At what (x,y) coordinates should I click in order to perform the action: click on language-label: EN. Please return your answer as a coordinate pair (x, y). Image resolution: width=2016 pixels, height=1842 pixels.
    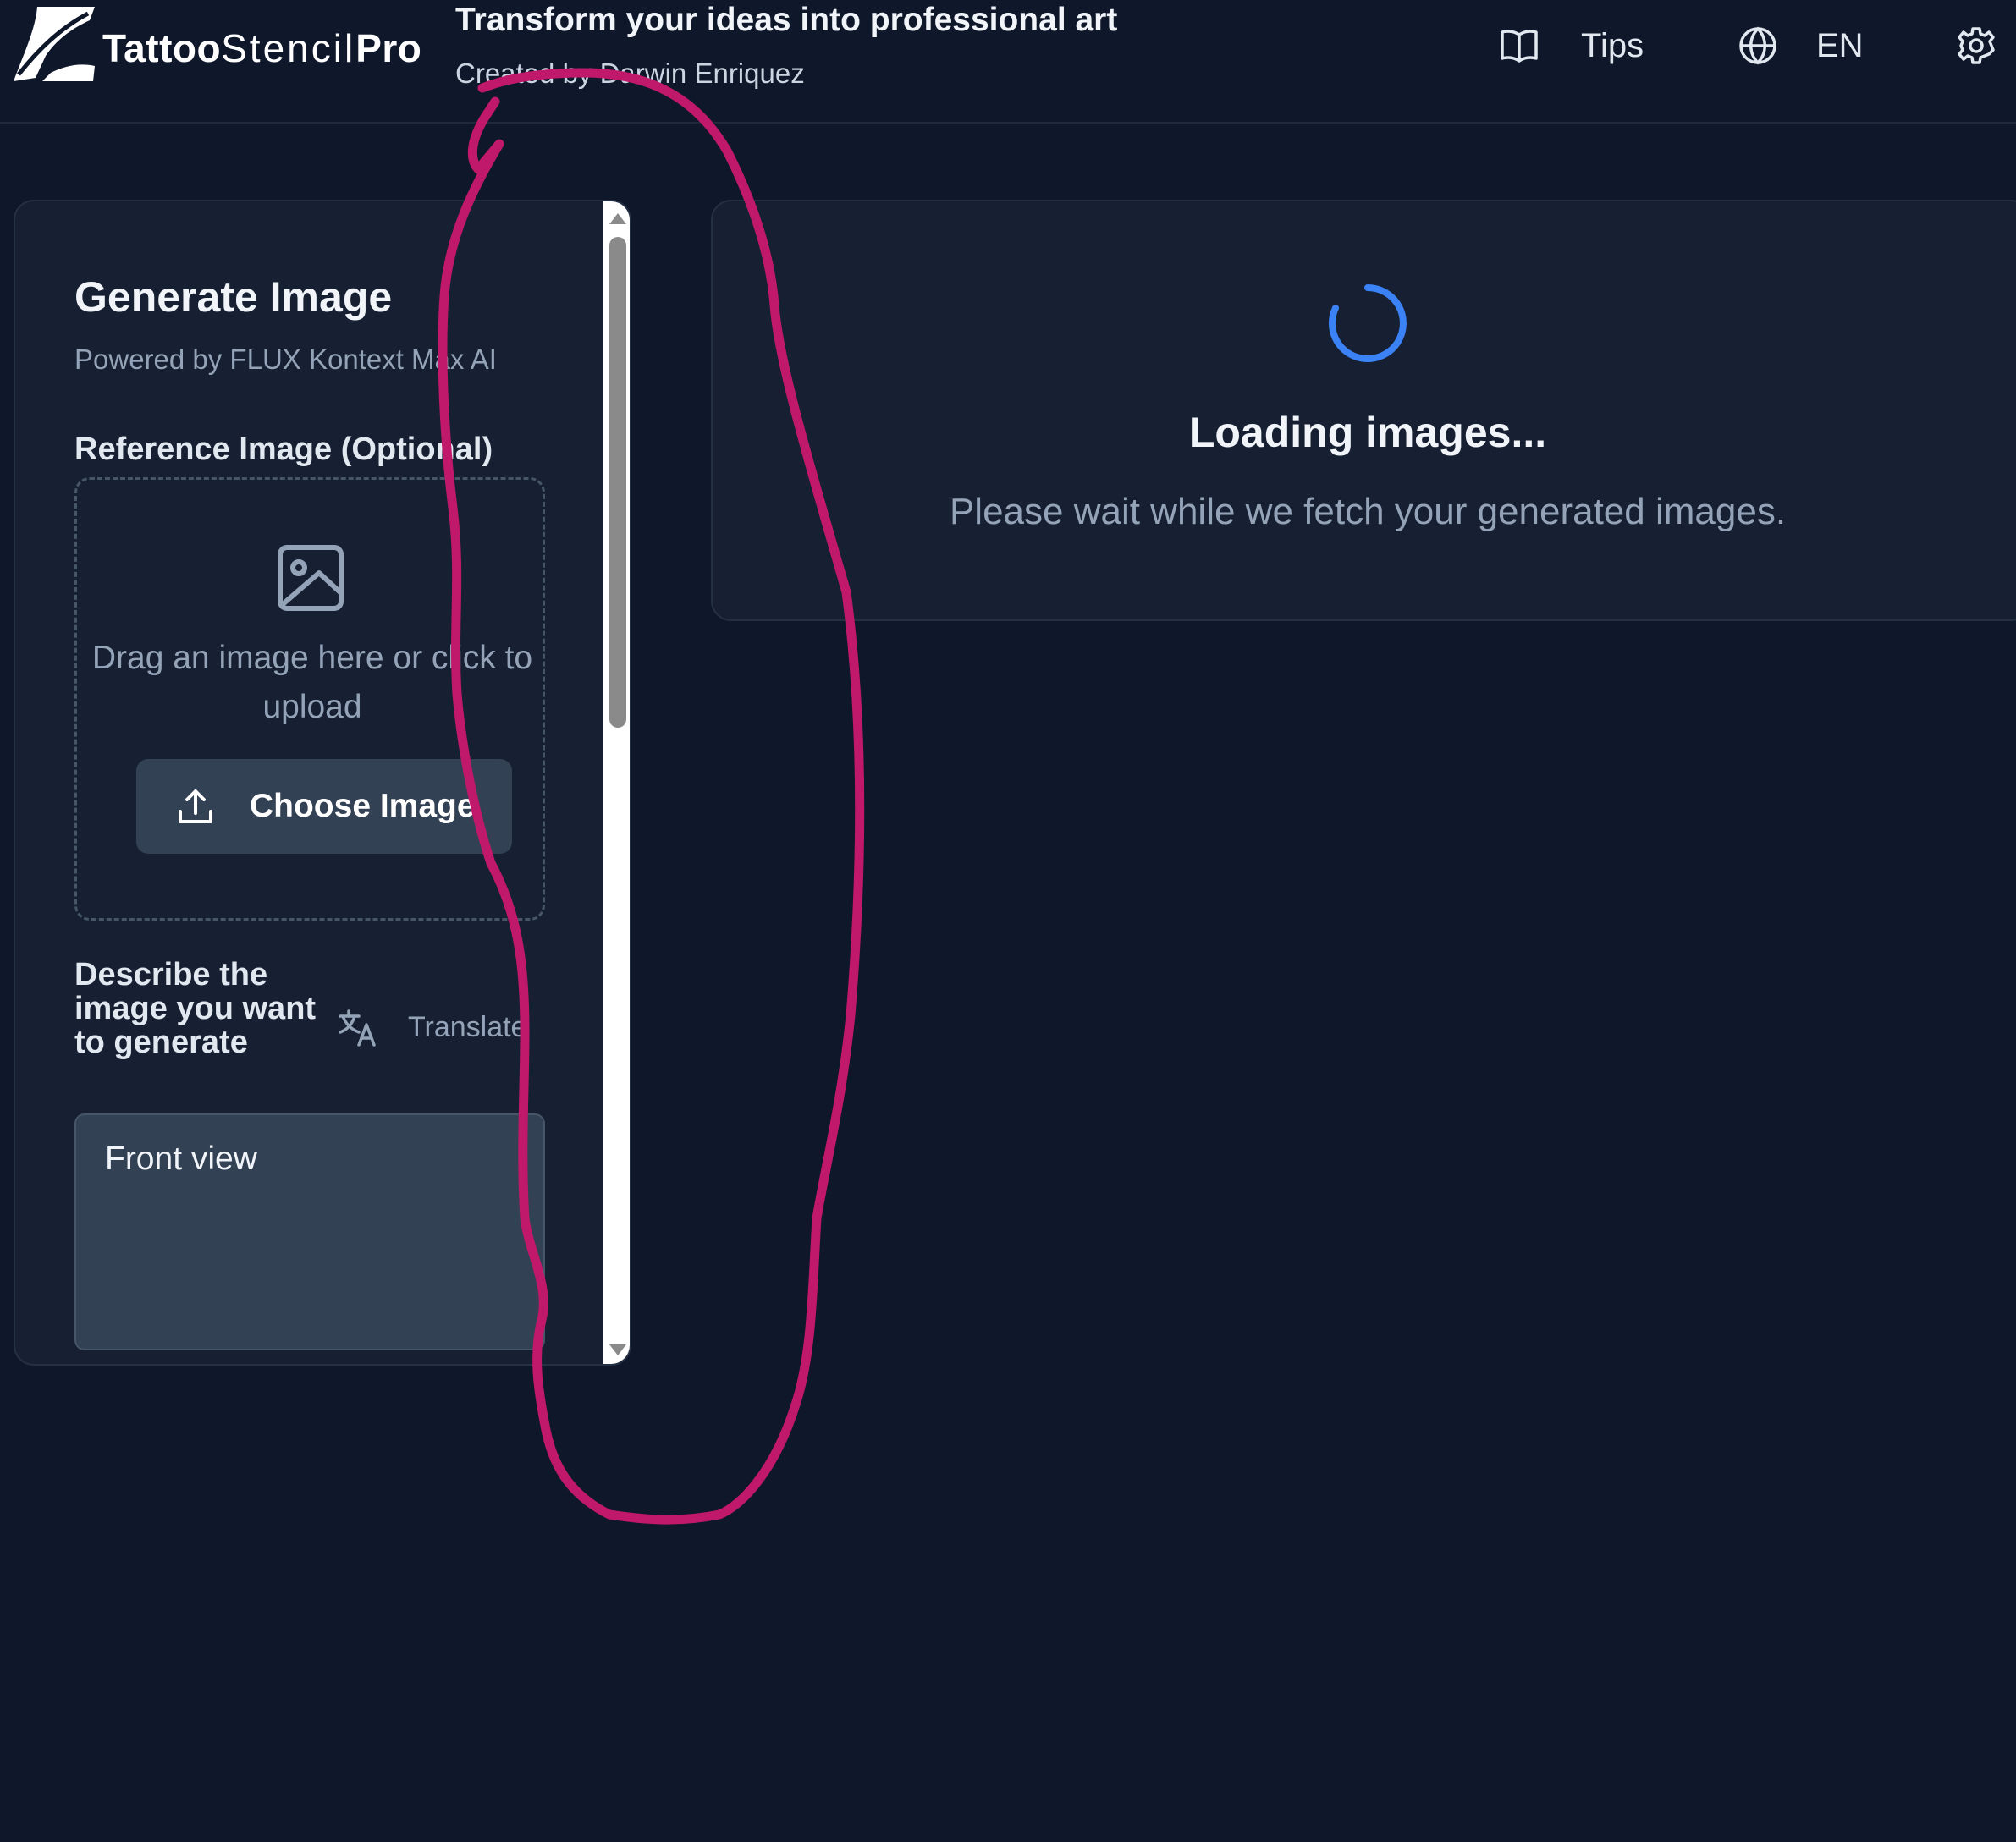
    Looking at the image, I should click on (1840, 45).